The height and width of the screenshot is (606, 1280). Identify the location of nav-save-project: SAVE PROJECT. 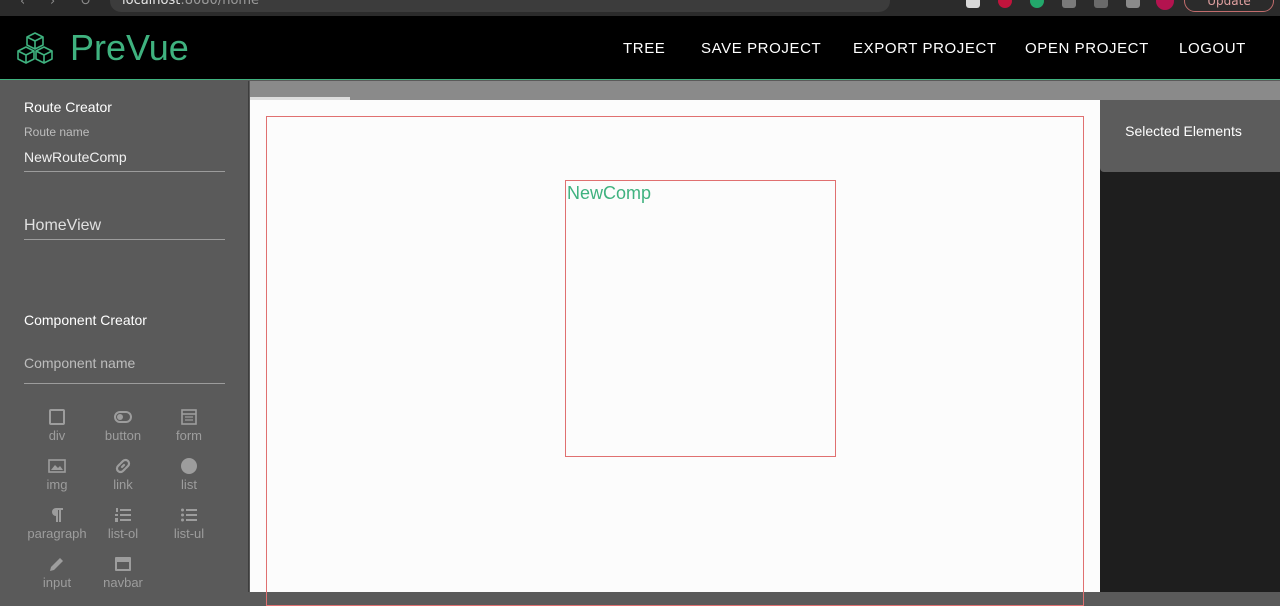
(761, 48).